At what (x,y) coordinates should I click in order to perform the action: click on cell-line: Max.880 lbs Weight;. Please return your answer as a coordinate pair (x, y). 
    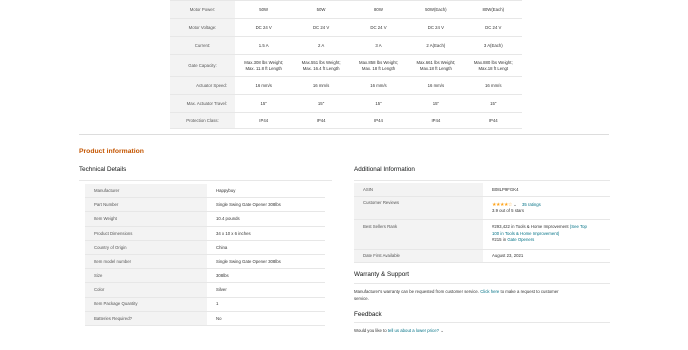
    Looking at the image, I should click on (493, 63).